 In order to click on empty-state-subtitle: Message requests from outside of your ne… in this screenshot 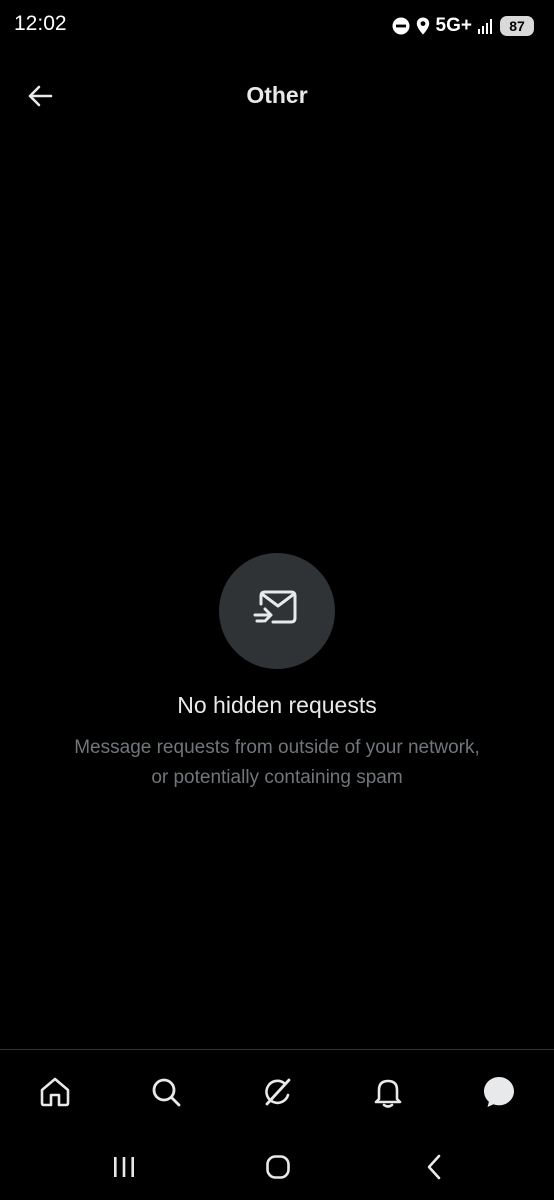, I will do `click(277, 763)`.